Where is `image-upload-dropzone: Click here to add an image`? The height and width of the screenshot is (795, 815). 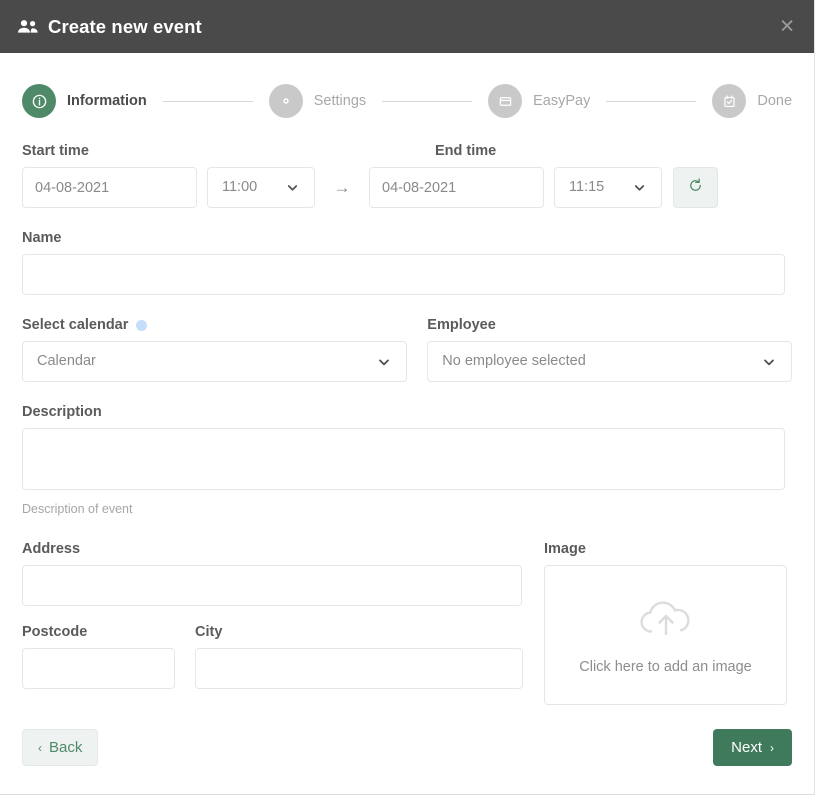 image-upload-dropzone: Click here to add an image is located at coordinates (665, 635).